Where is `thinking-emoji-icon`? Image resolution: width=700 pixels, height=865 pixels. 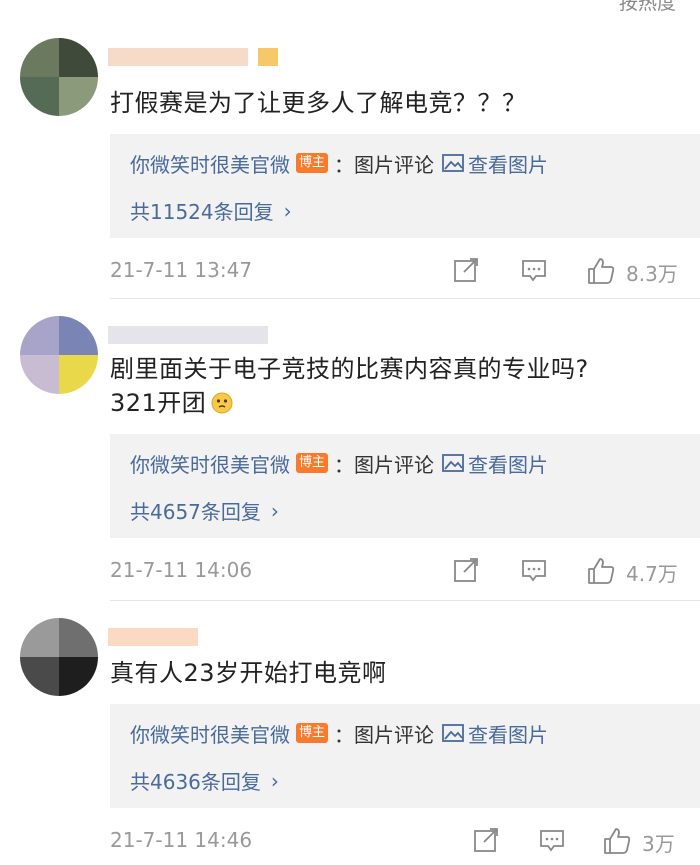 thinking-emoji-icon is located at coordinates (222, 403).